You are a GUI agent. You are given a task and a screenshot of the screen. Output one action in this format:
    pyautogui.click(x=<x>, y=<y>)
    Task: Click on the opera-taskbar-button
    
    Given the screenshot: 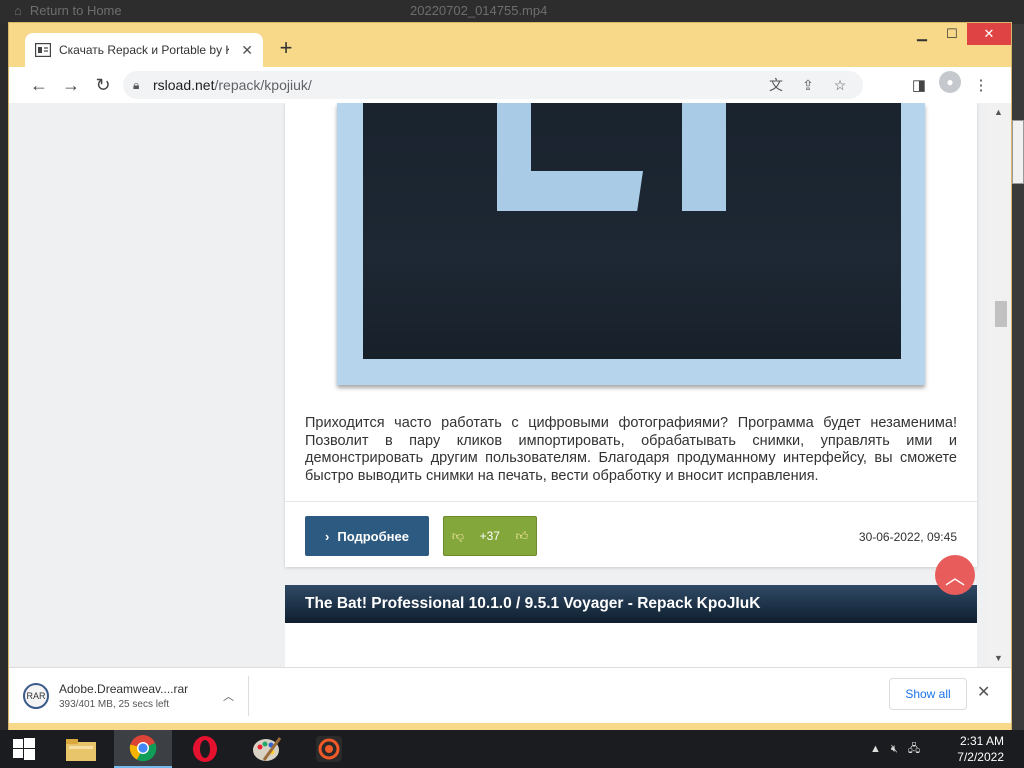 What is the action you would take?
    pyautogui.click(x=205, y=749)
    